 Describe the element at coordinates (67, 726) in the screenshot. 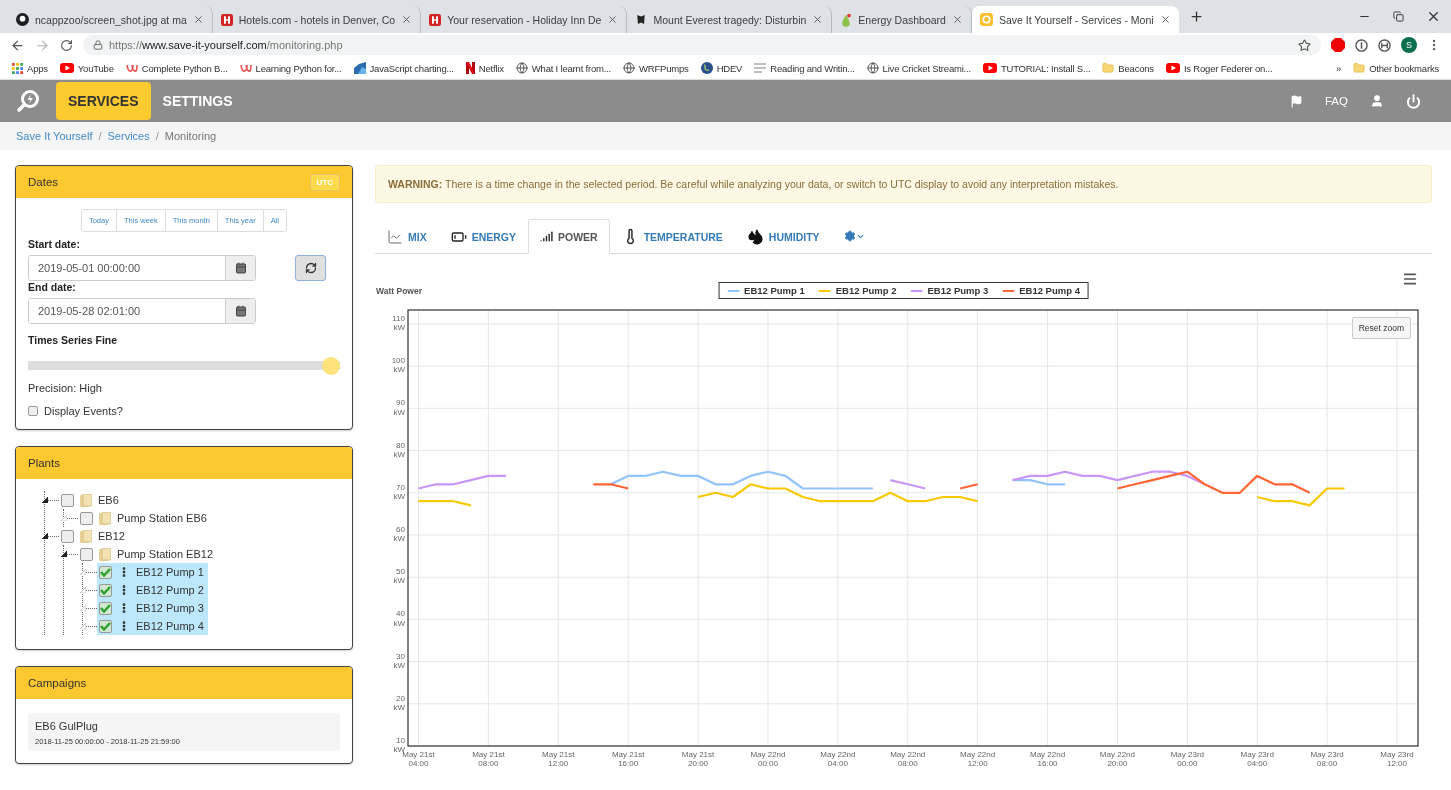

I see `campaign-name: EB6 GulPlug` at that location.